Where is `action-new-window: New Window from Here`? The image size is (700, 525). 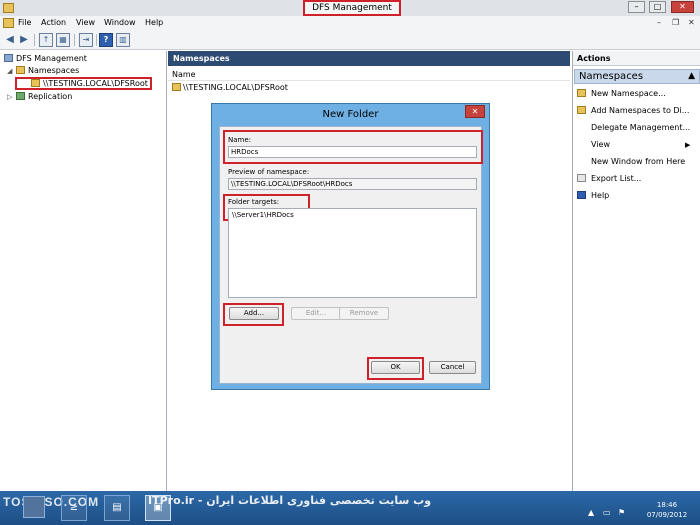
action-new-window: New Window from Here is located at coordinates (631, 162).